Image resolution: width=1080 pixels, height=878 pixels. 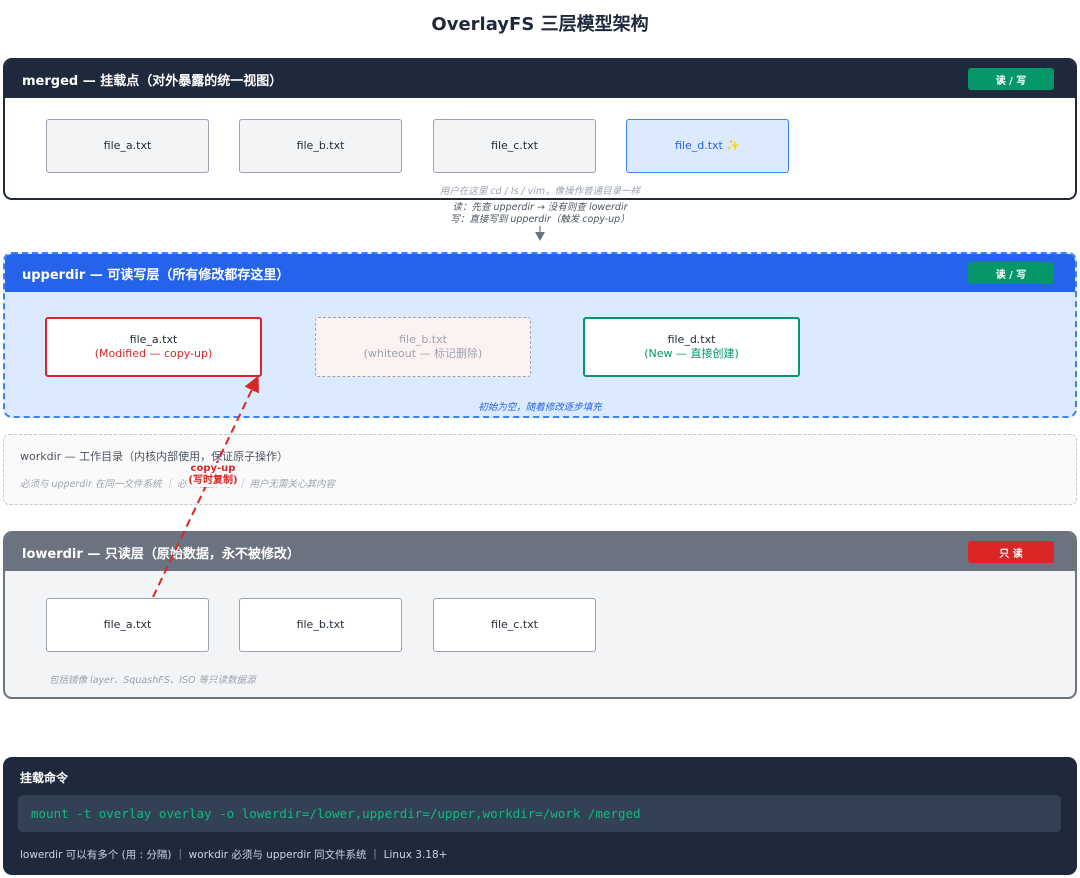 I want to click on copy-up-label: copy-up (写时复制), so click(x=213, y=475).